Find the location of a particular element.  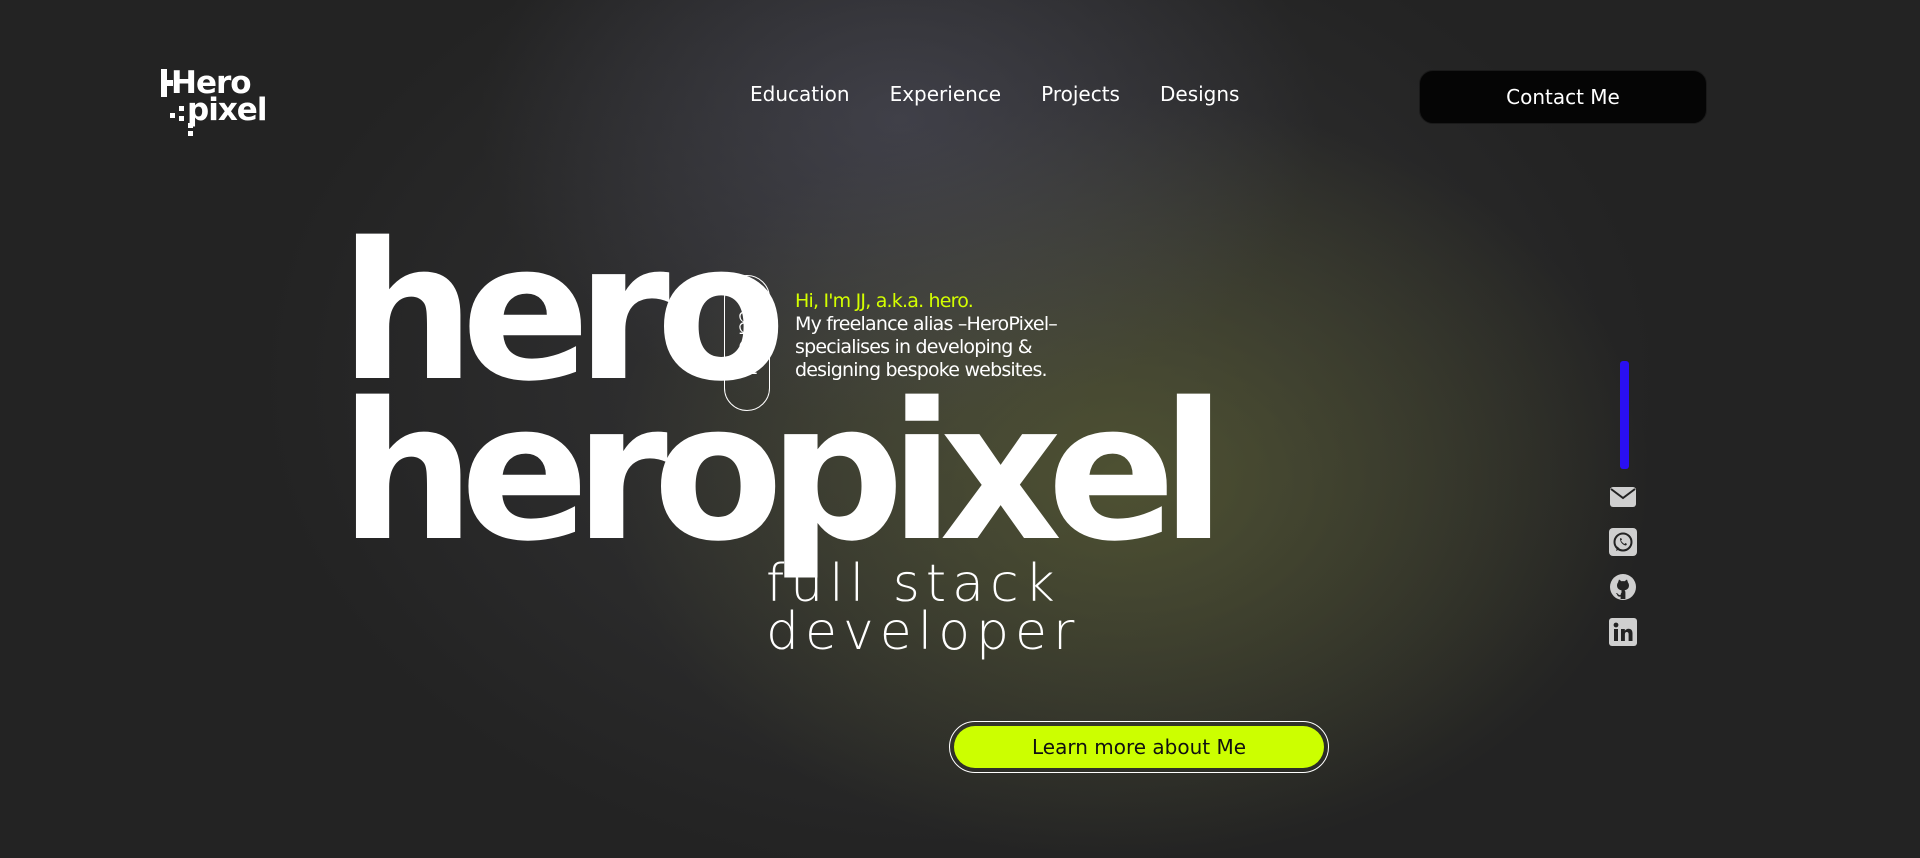

nav-link-designs: Designs is located at coordinates (1199, 94).